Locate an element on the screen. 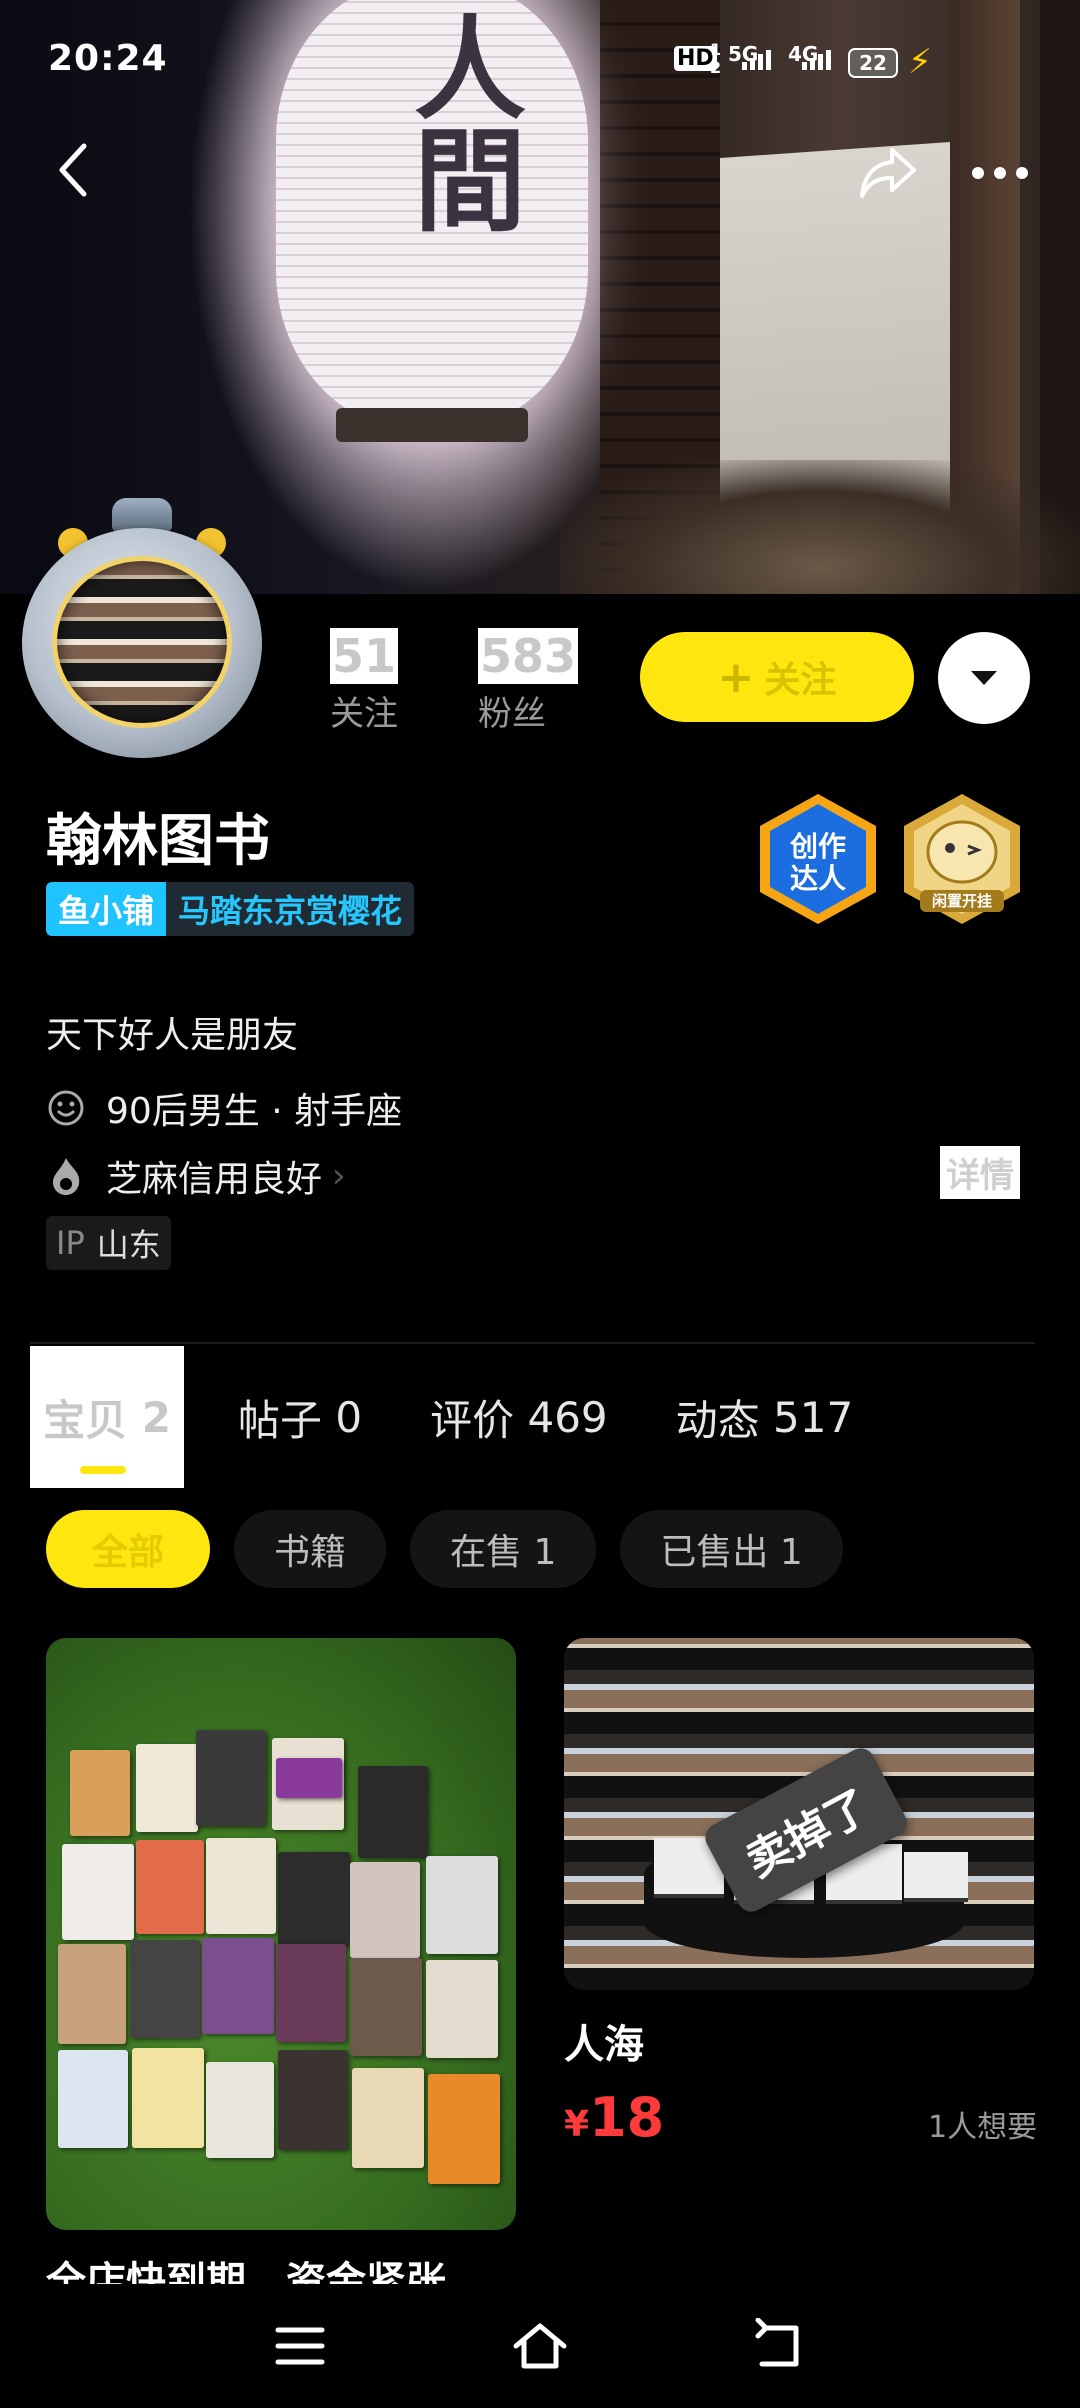 The height and width of the screenshot is (2408, 1080). tab-label: 动态 is located at coordinates (717, 1420).